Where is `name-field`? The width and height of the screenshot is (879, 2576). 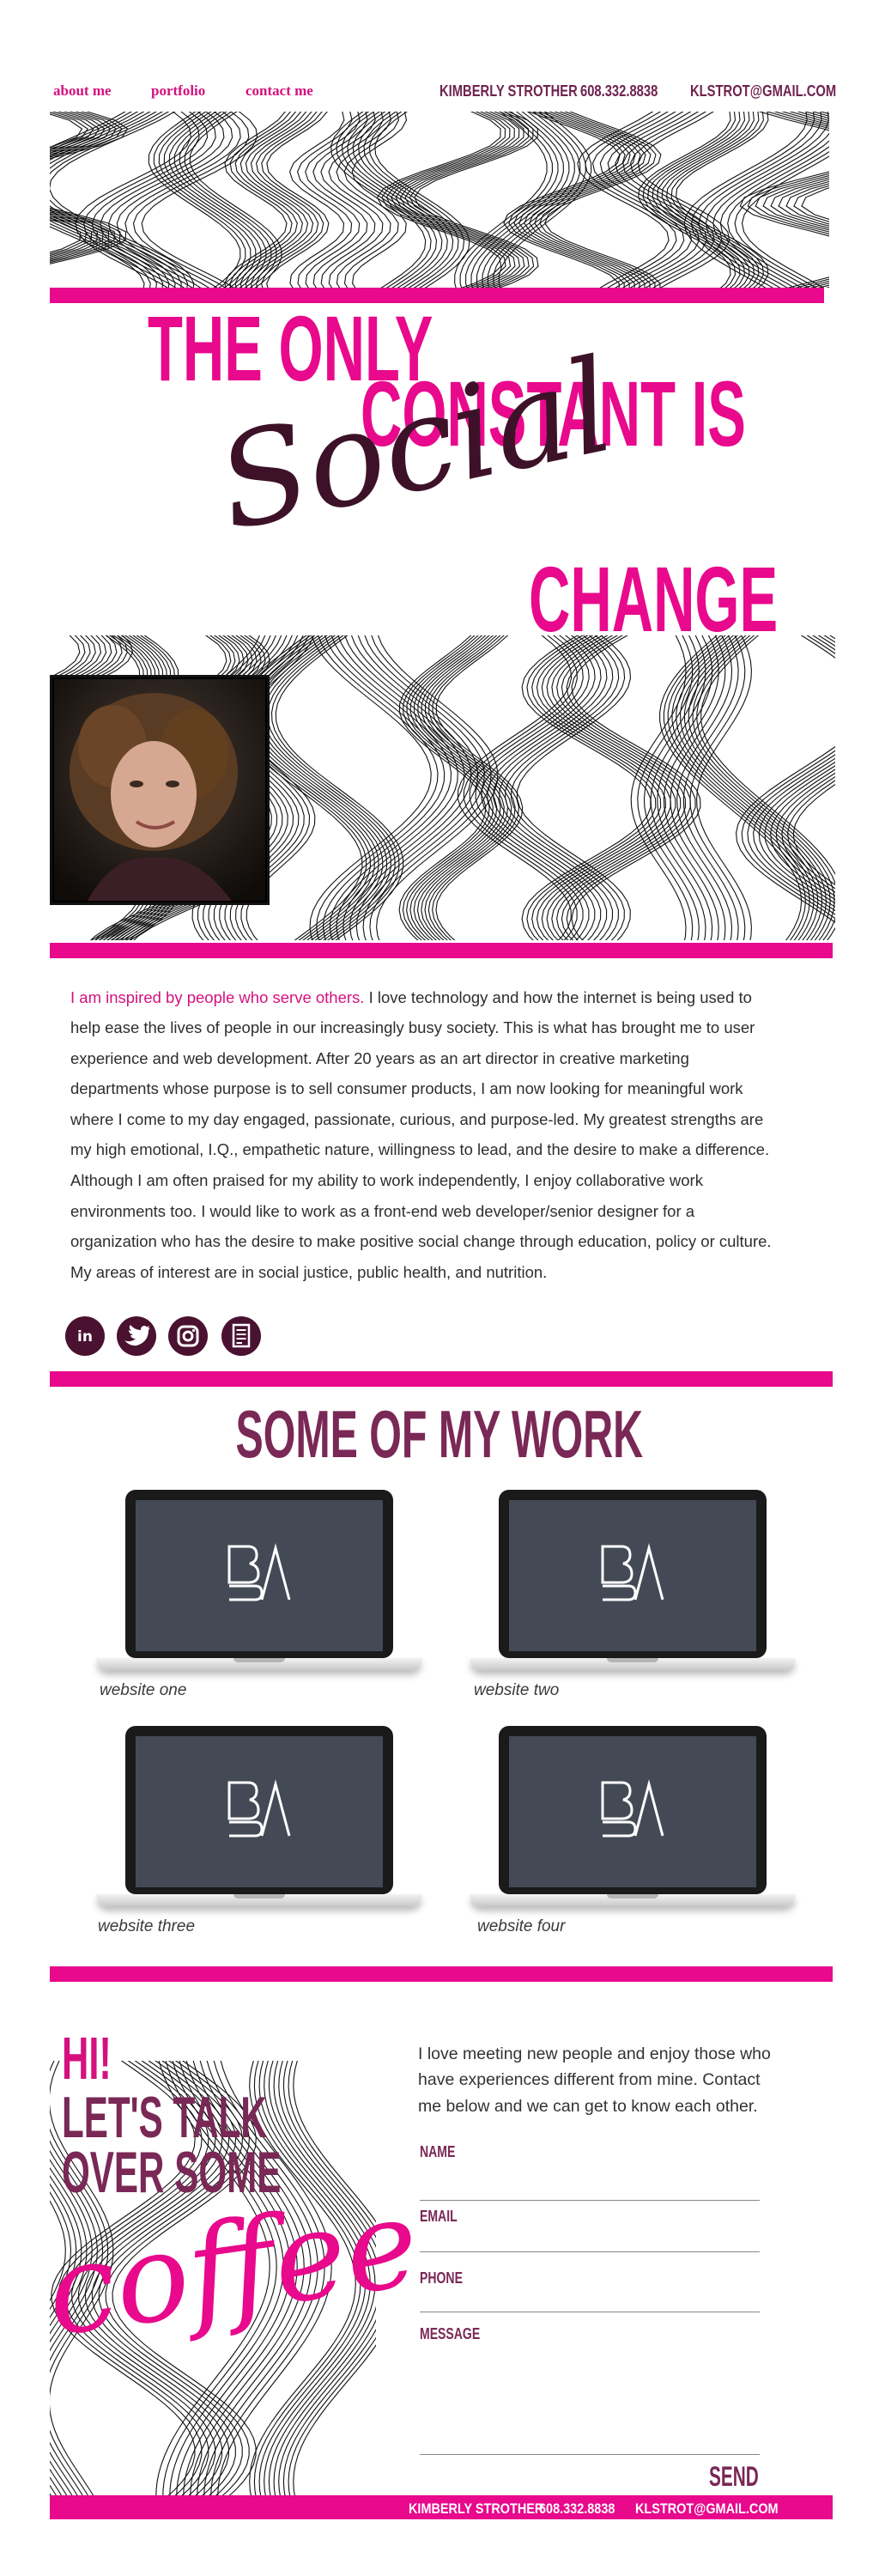 name-field is located at coordinates (590, 2191).